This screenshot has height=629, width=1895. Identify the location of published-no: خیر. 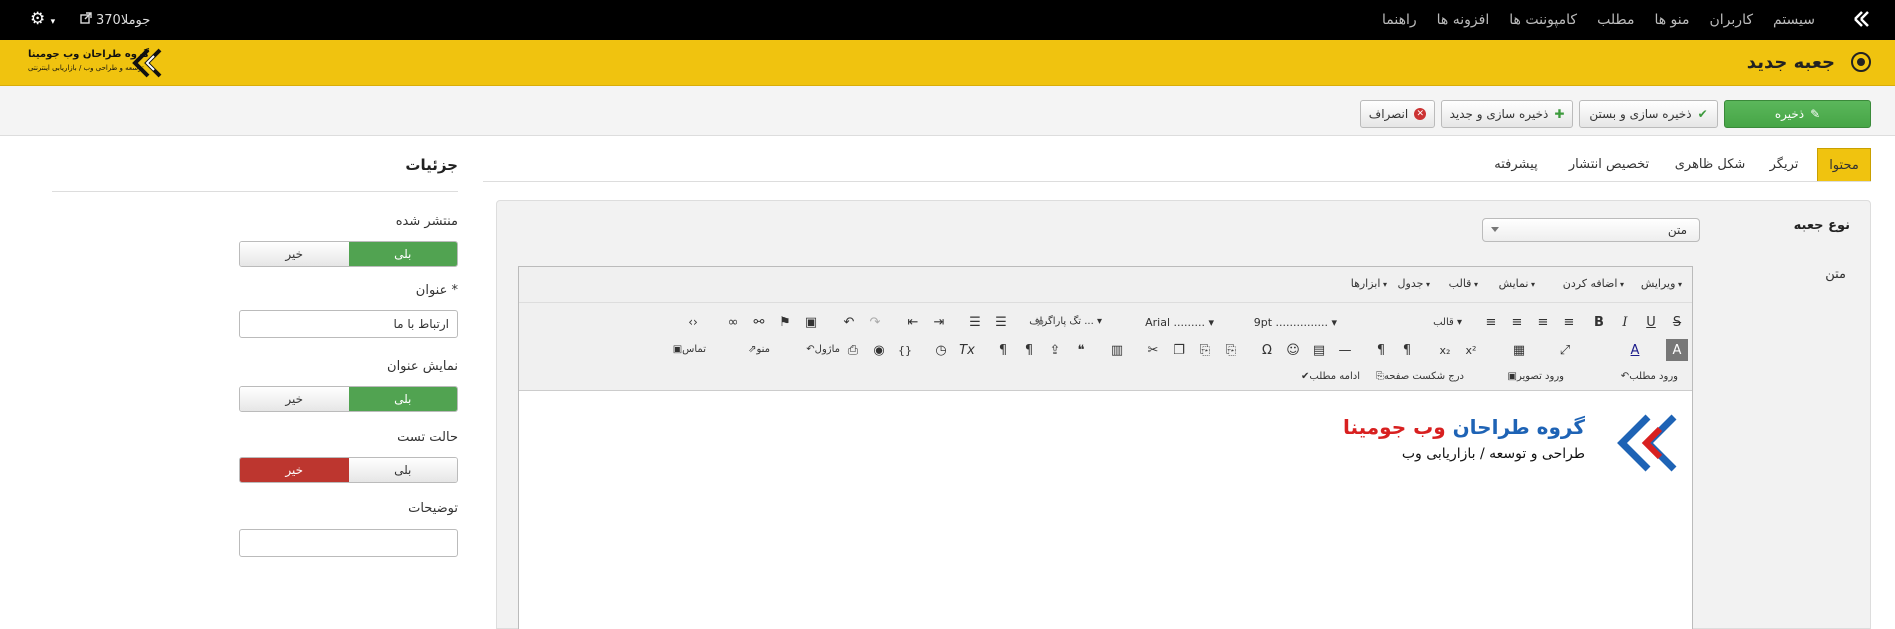
(294, 254).